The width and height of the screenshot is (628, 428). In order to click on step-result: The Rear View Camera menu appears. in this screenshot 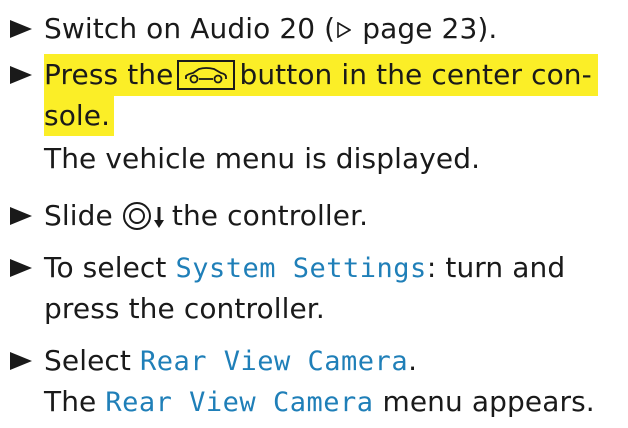, I will do `click(319, 401)`.